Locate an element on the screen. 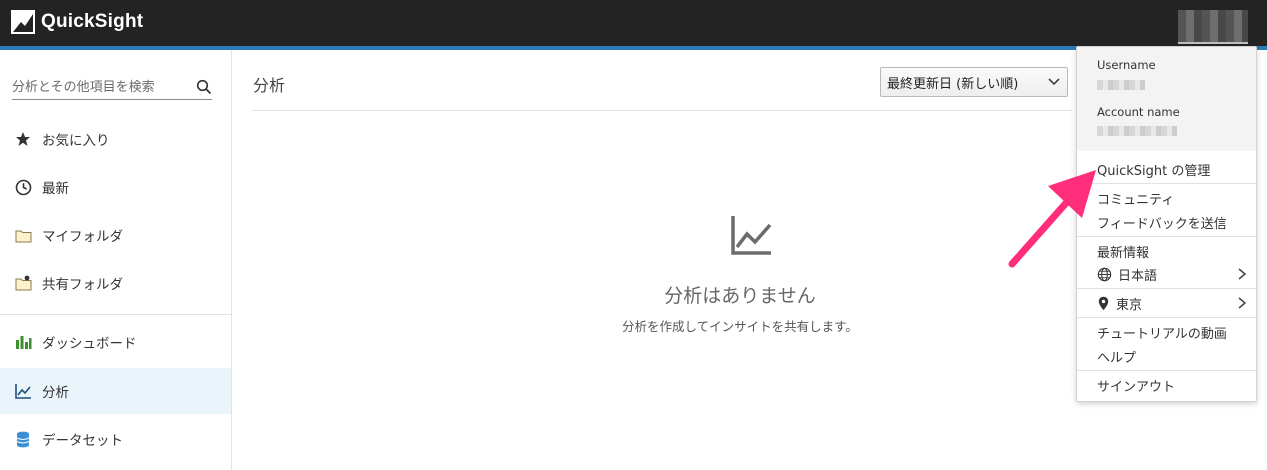 This screenshot has height=470, width=1267. account-name-value-redacted is located at coordinates (1137, 131).